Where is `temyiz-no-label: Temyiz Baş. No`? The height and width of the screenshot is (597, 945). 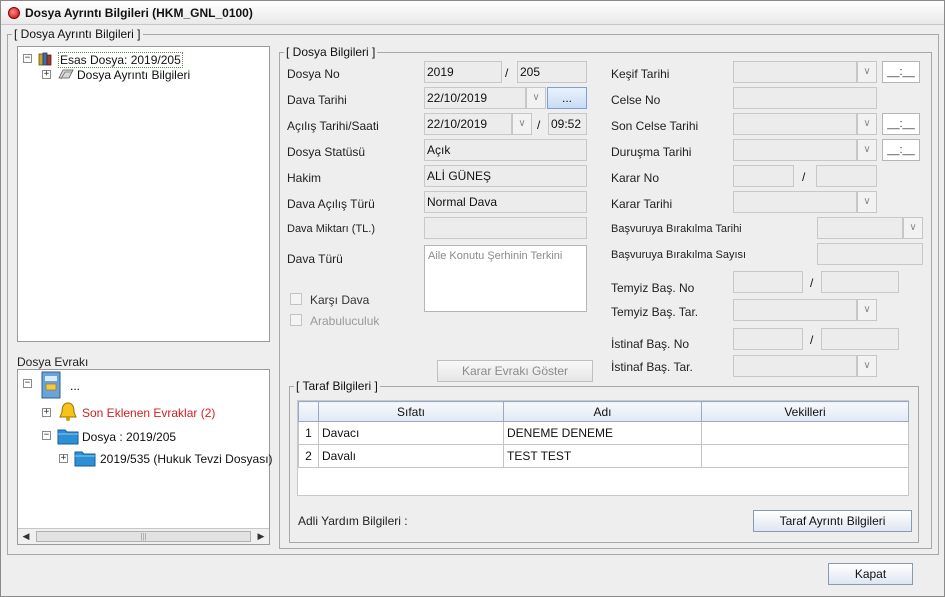
temyiz-no-label: Temyiz Baş. No is located at coordinates (653, 288).